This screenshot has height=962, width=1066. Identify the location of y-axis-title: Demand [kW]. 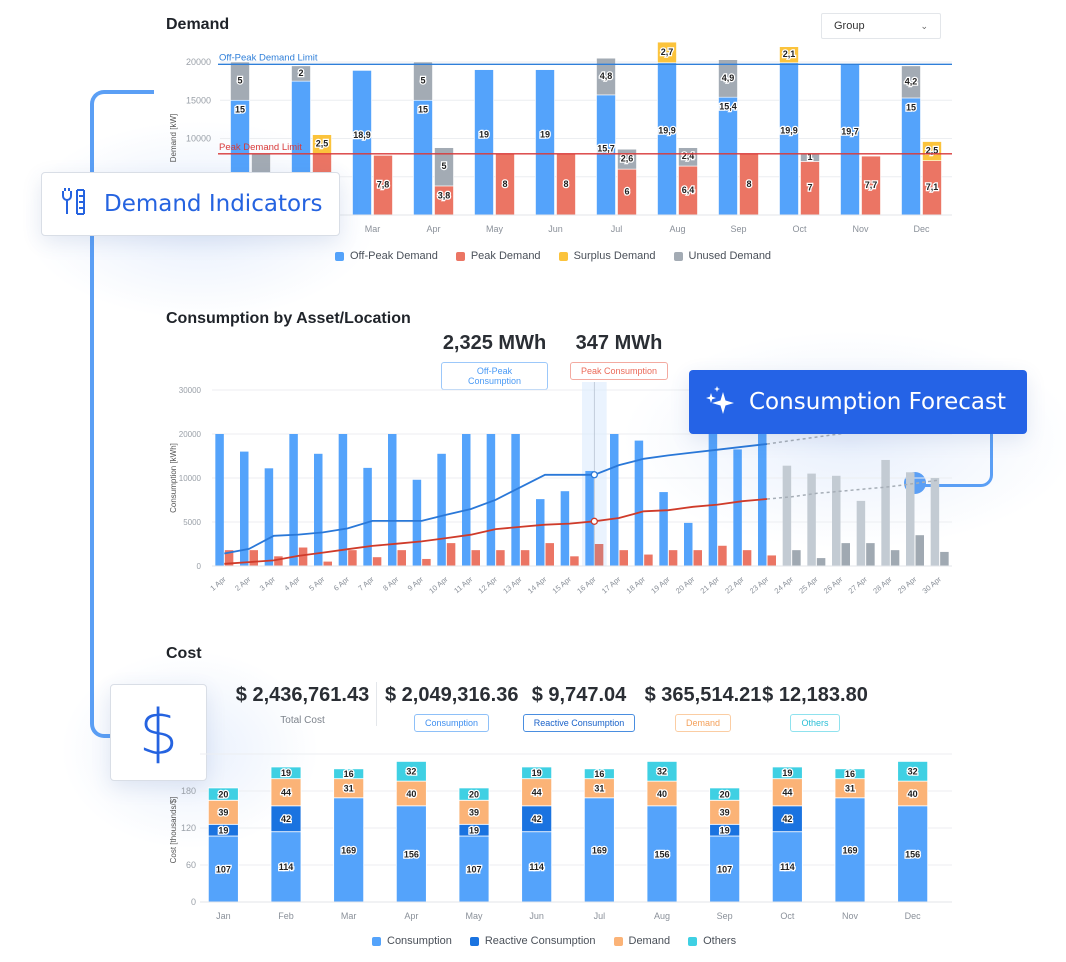
(173, 138).